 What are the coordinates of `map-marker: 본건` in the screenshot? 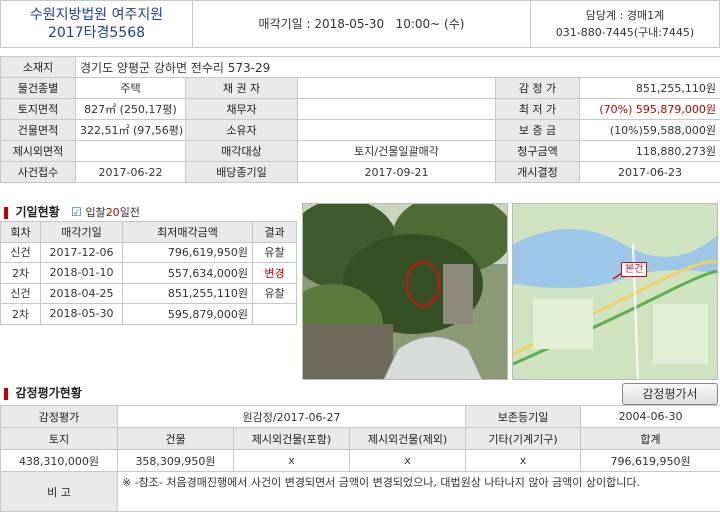 It's located at (634, 269).